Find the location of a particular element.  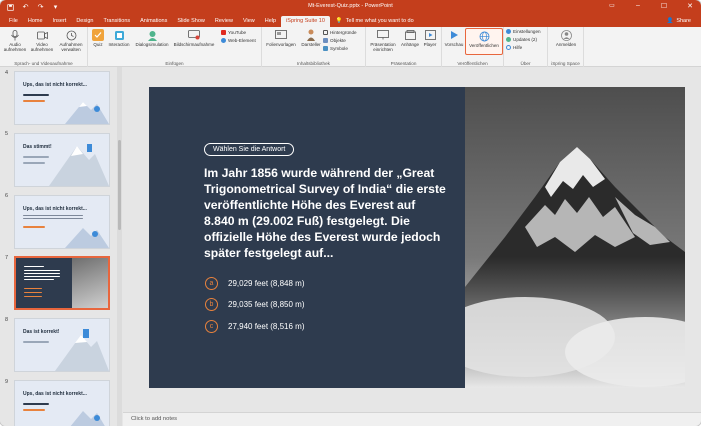

video-record-button: Video aufnehmen is located at coordinates (42, 40).